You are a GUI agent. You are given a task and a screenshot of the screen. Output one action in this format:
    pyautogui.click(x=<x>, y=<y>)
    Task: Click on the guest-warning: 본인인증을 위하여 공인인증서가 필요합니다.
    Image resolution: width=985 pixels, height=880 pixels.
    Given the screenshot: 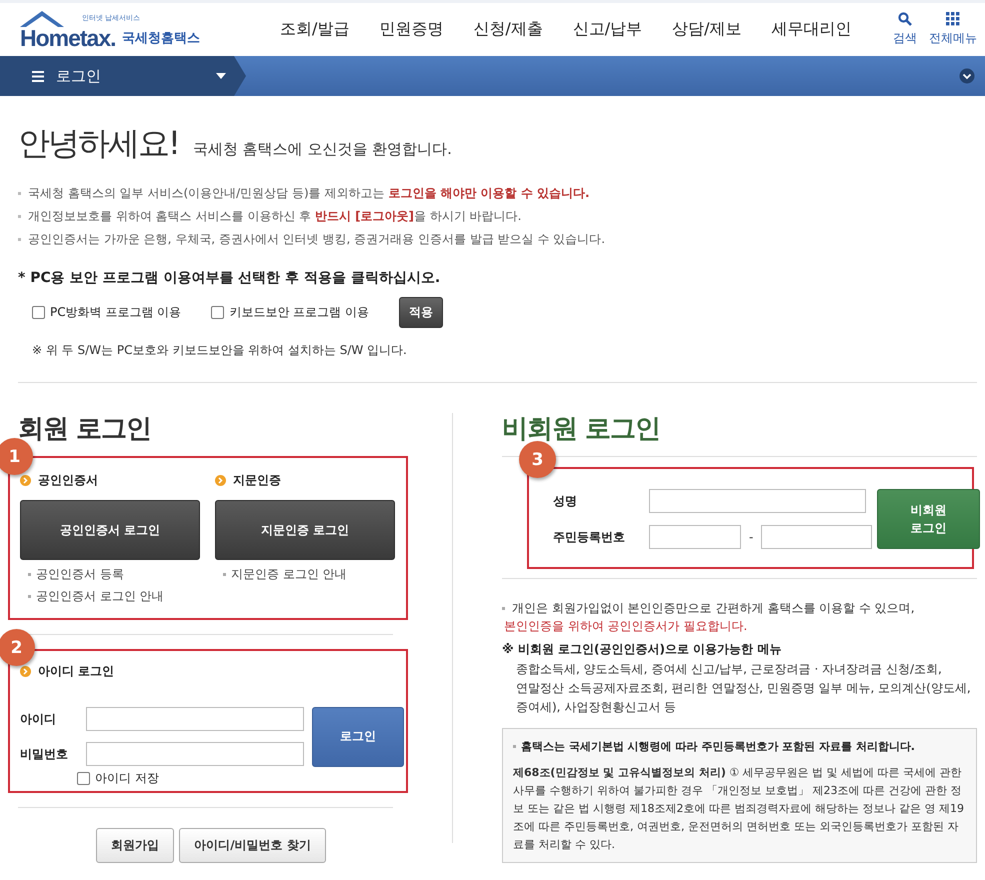 What is the action you would take?
    pyautogui.click(x=626, y=626)
    